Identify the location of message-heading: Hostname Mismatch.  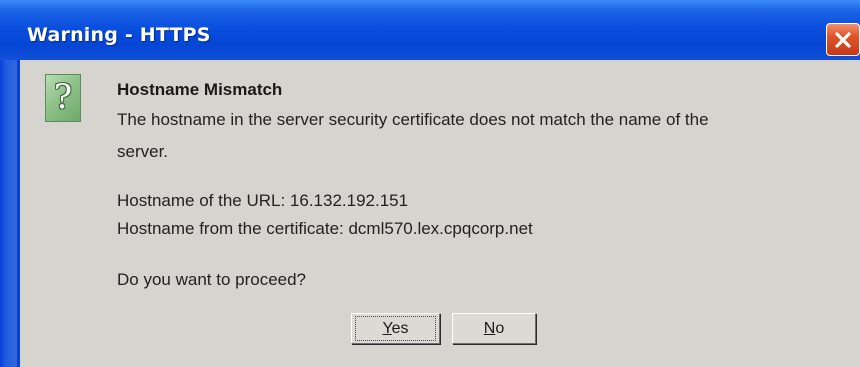
(200, 89).